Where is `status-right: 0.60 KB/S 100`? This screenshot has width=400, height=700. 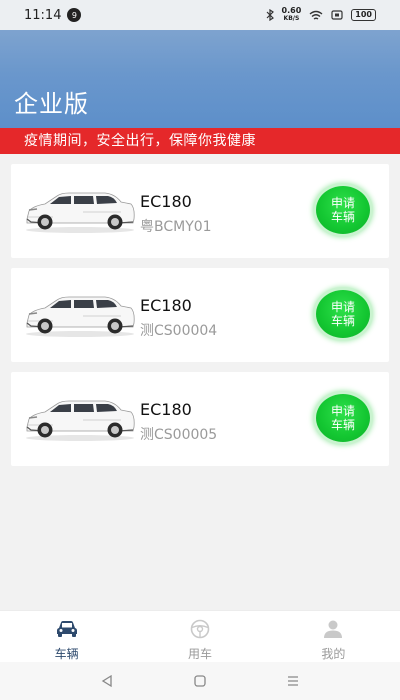
status-right: 0.60 KB/S 100 is located at coordinates (321, 15).